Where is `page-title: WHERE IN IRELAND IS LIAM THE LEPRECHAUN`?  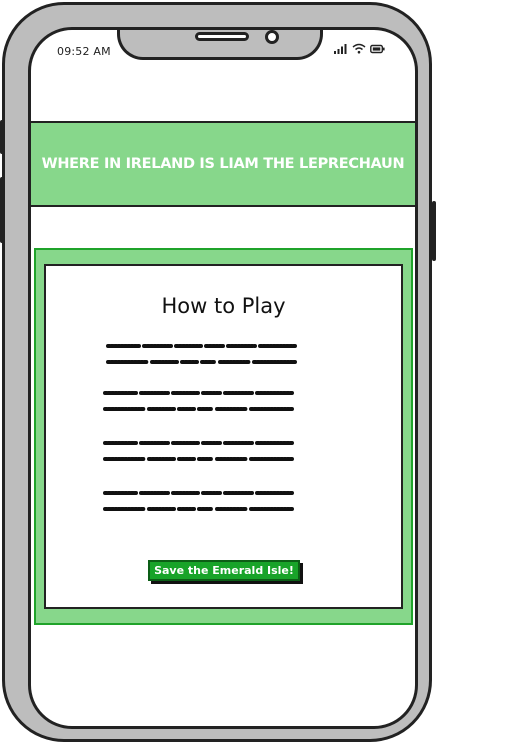
page-title: WHERE IN IRELAND IS LIAM THE LEPRECHAUN is located at coordinates (223, 164).